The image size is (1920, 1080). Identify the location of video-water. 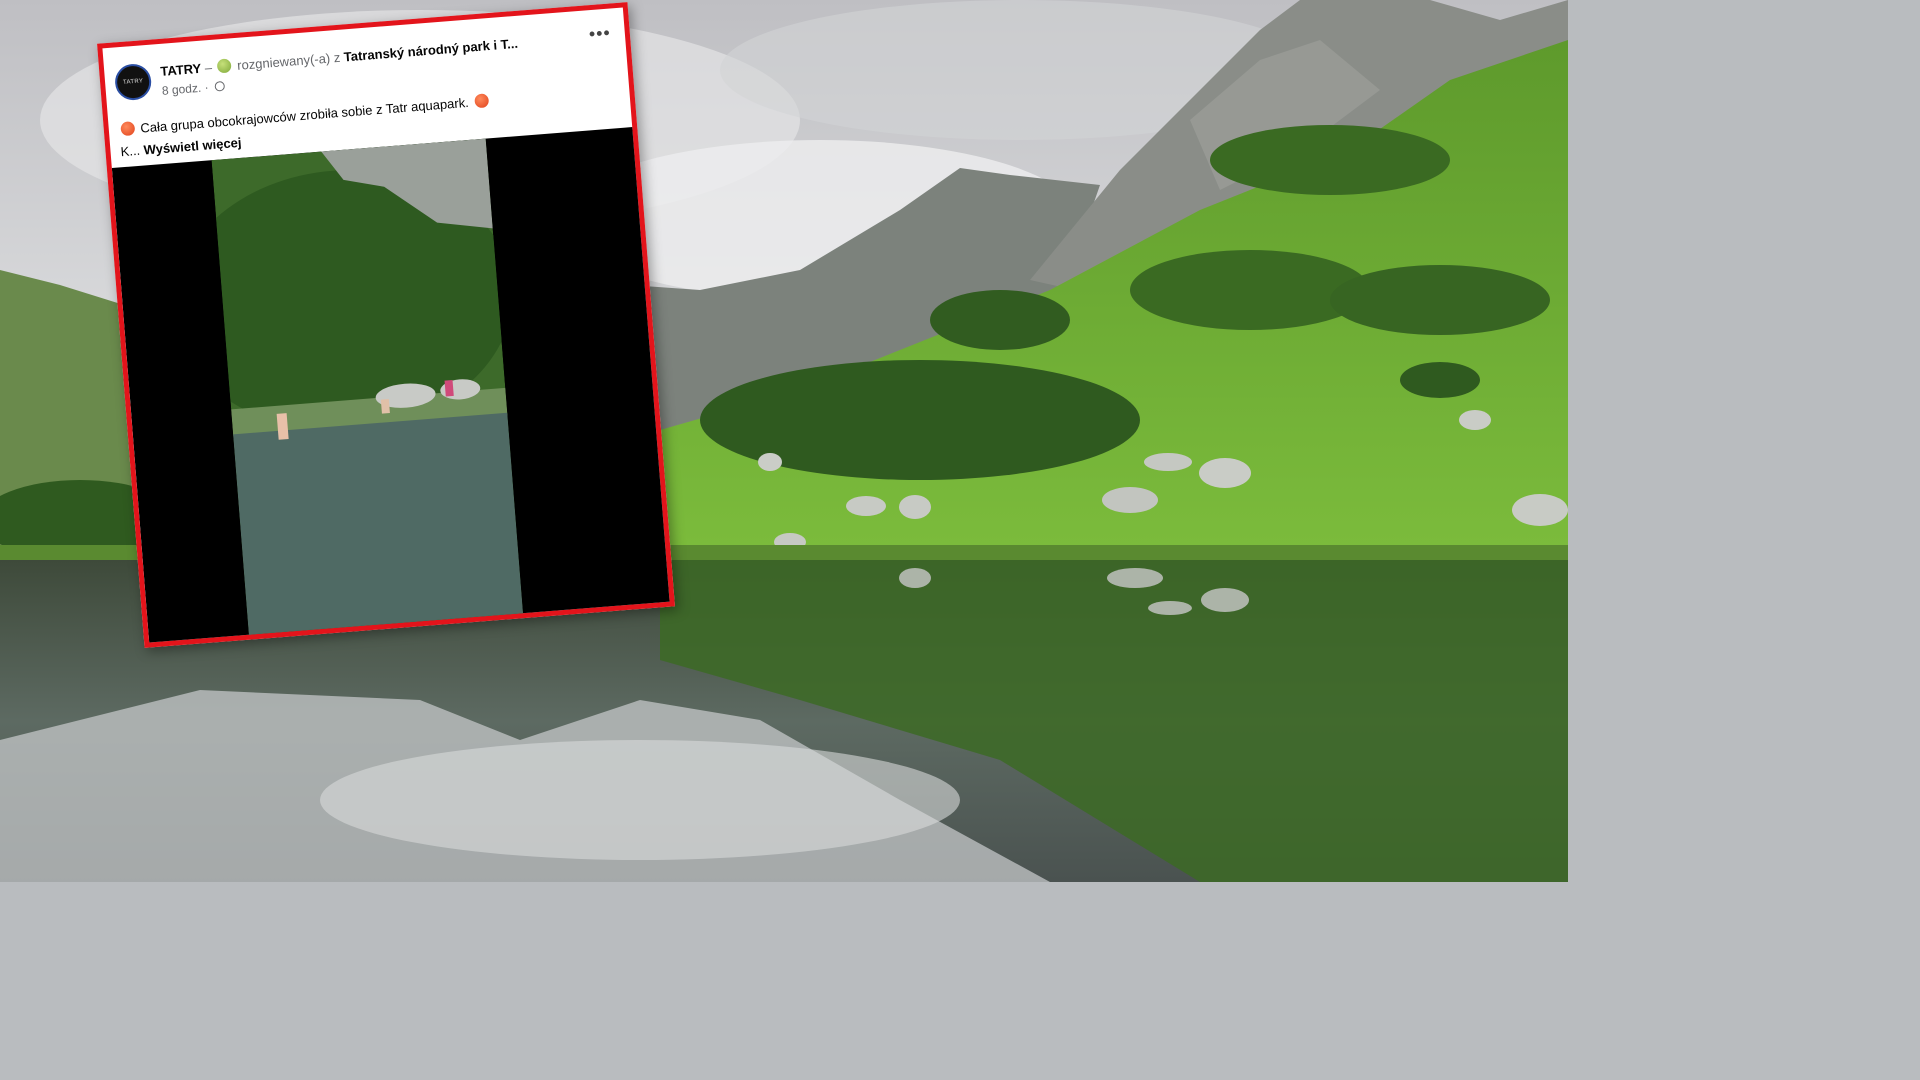
(378, 525).